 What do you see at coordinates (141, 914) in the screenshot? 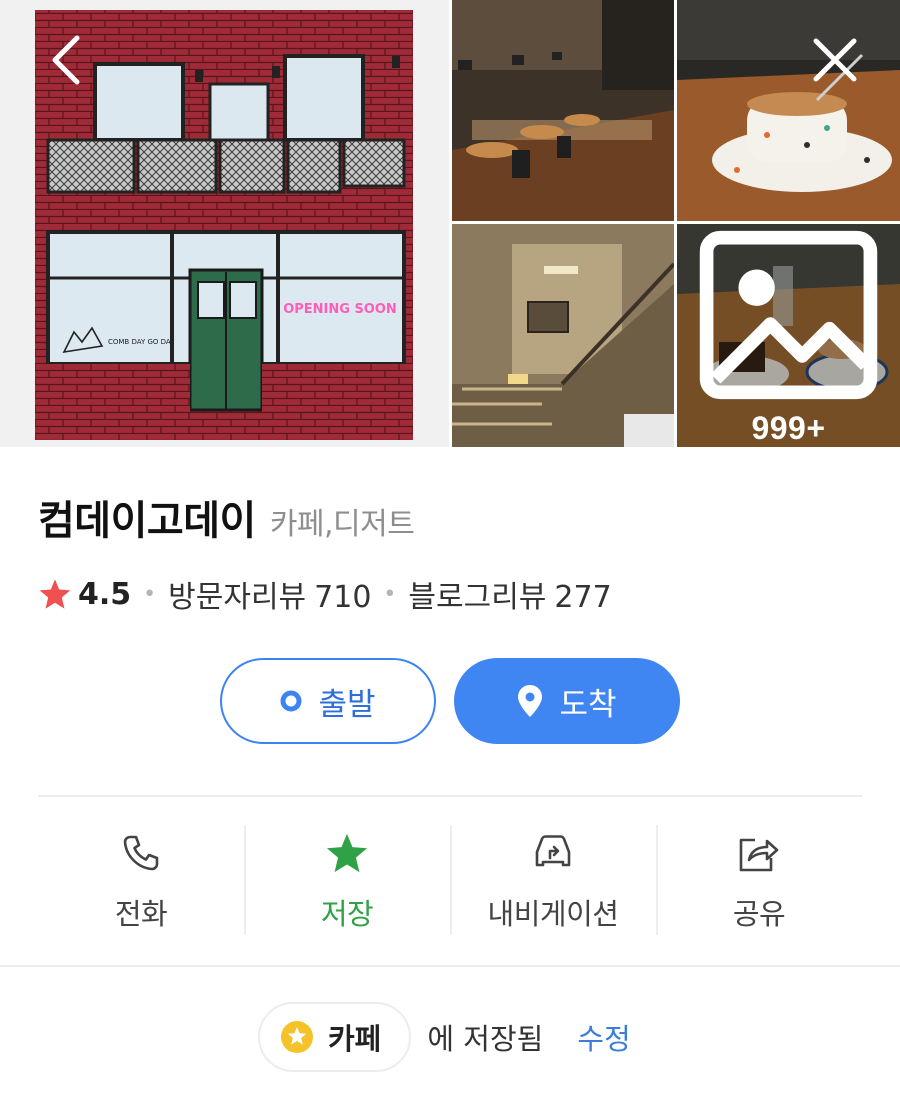
I see `call-label: 전화` at bounding box center [141, 914].